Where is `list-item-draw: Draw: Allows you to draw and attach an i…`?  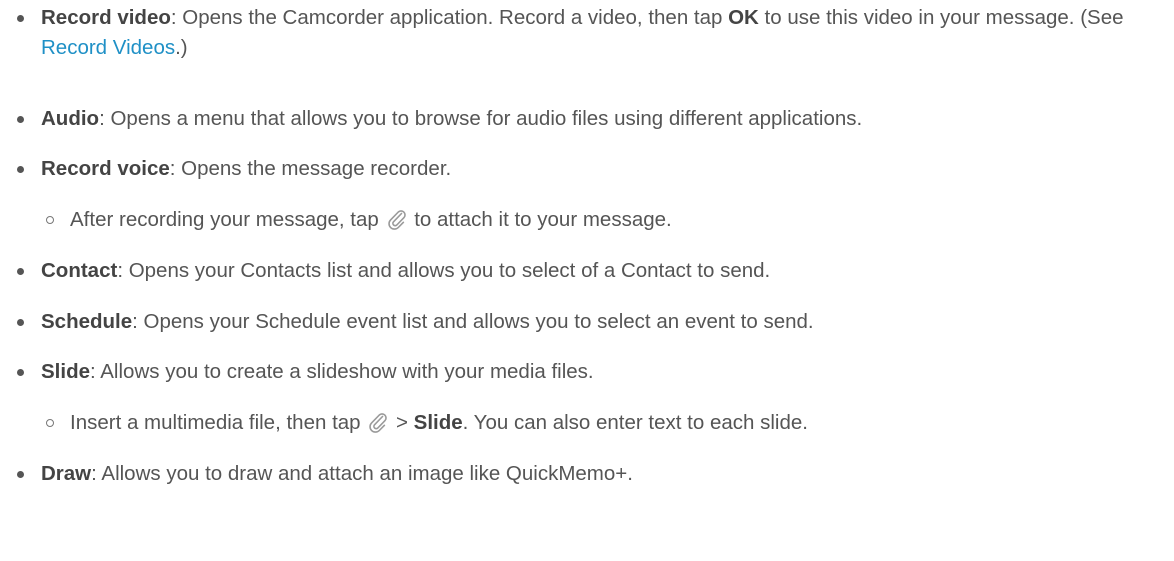 list-item-draw: Draw: Allows you to draw and attach an i… is located at coordinates (595, 474).